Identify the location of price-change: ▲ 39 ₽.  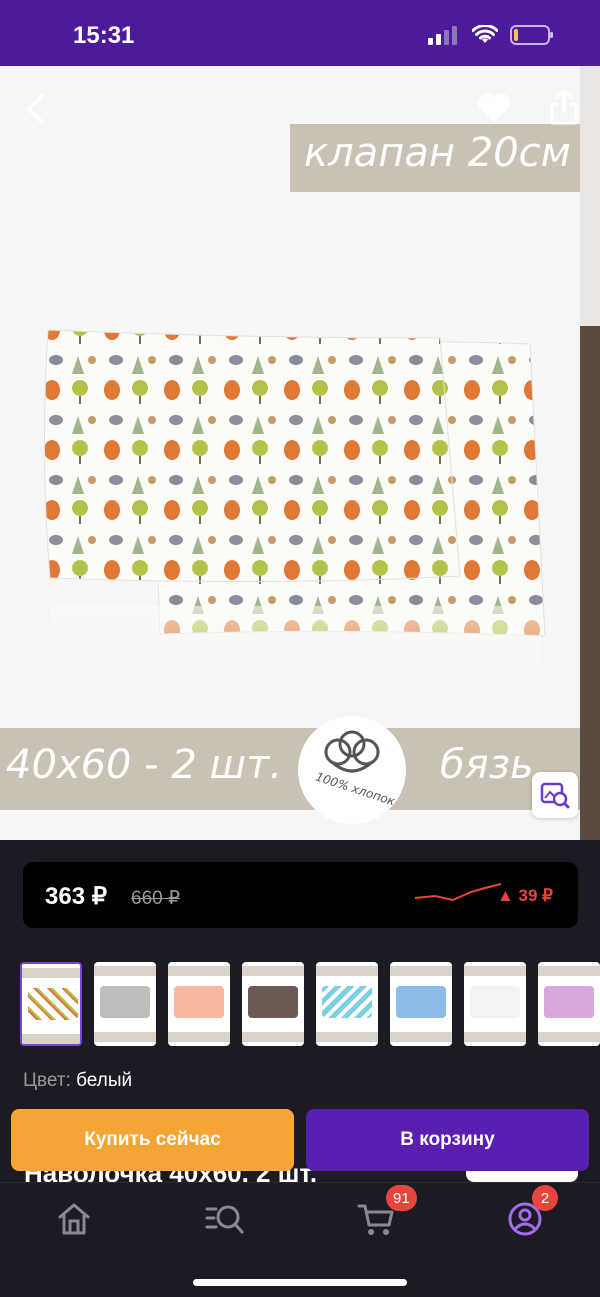
(525, 895).